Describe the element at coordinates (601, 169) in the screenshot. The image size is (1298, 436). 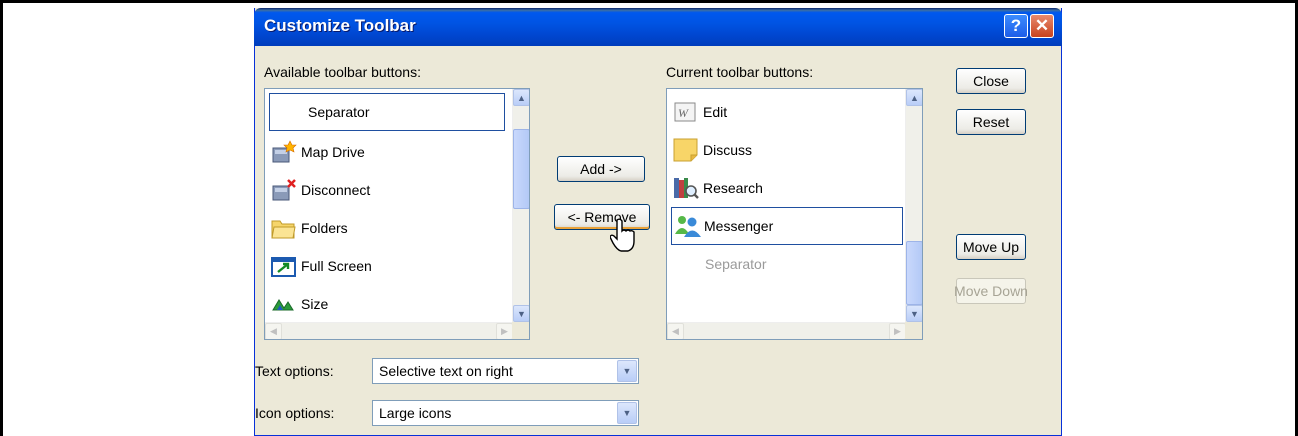
I see `add-button: Add ->` at that location.